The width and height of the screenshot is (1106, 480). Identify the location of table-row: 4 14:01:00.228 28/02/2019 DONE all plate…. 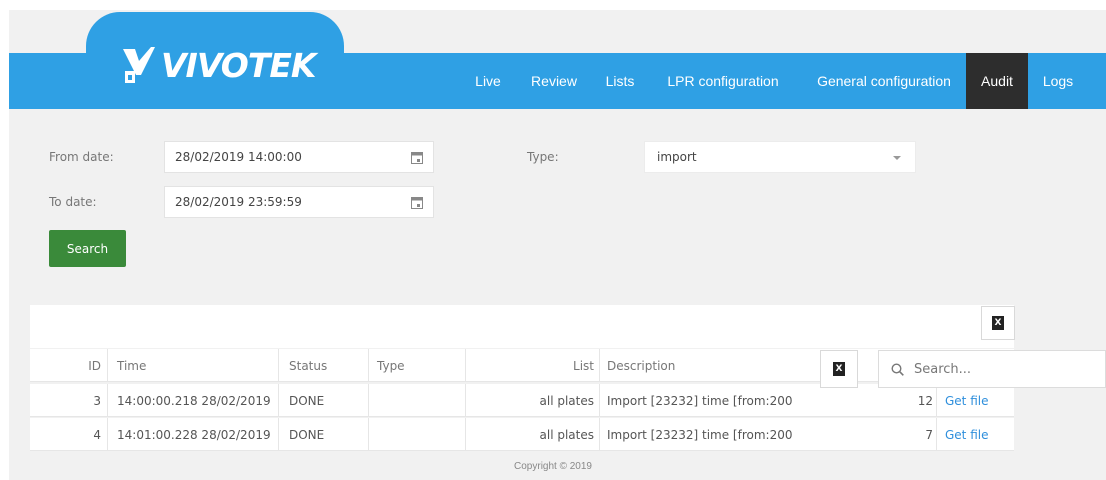
(522, 434).